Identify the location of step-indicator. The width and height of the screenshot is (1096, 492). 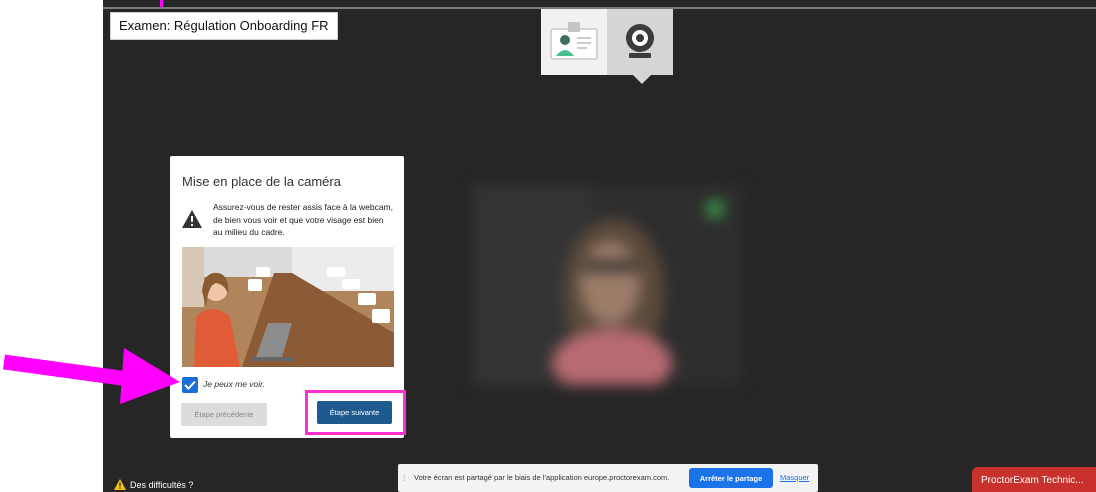
(607, 46).